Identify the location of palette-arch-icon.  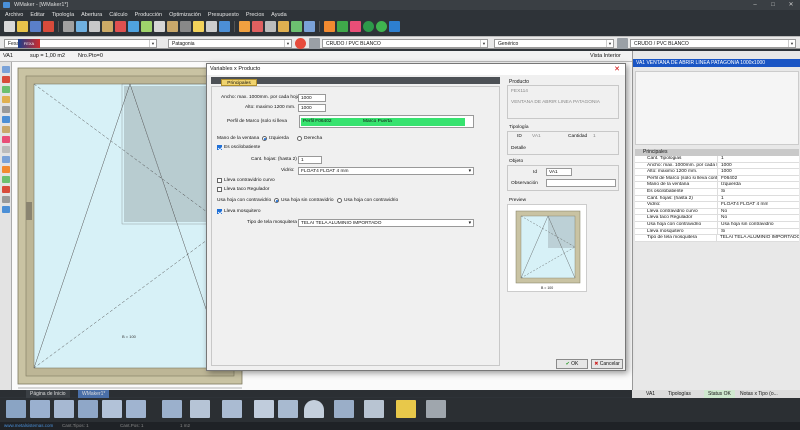
(314, 409).